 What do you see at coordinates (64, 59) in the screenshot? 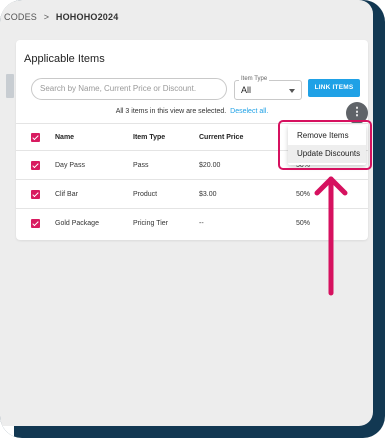
I see `card-title: Applicable Items` at bounding box center [64, 59].